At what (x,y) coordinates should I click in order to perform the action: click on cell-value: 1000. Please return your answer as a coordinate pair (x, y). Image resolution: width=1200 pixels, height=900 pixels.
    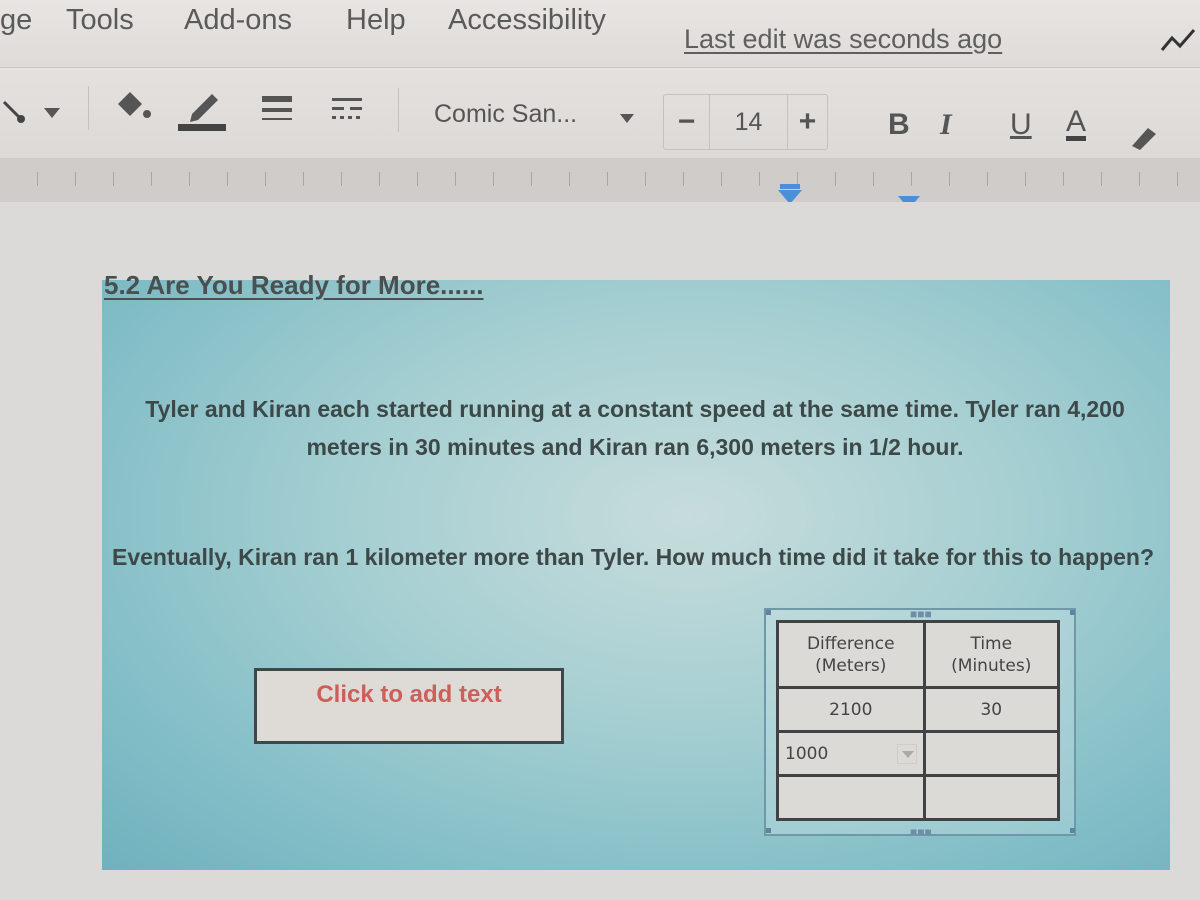
    Looking at the image, I should click on (807, 753).